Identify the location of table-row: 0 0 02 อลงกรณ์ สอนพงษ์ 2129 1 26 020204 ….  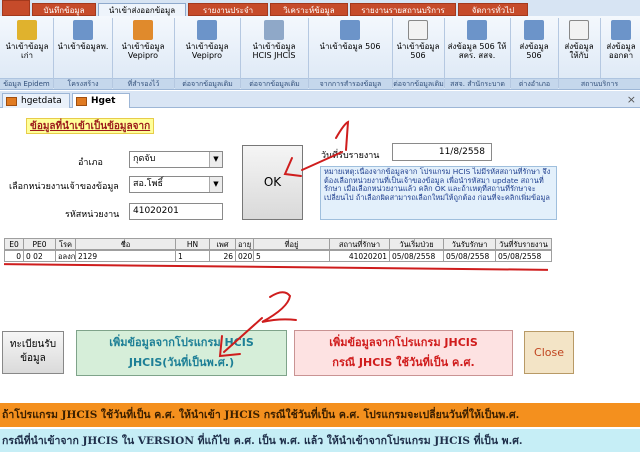
(278, 256).